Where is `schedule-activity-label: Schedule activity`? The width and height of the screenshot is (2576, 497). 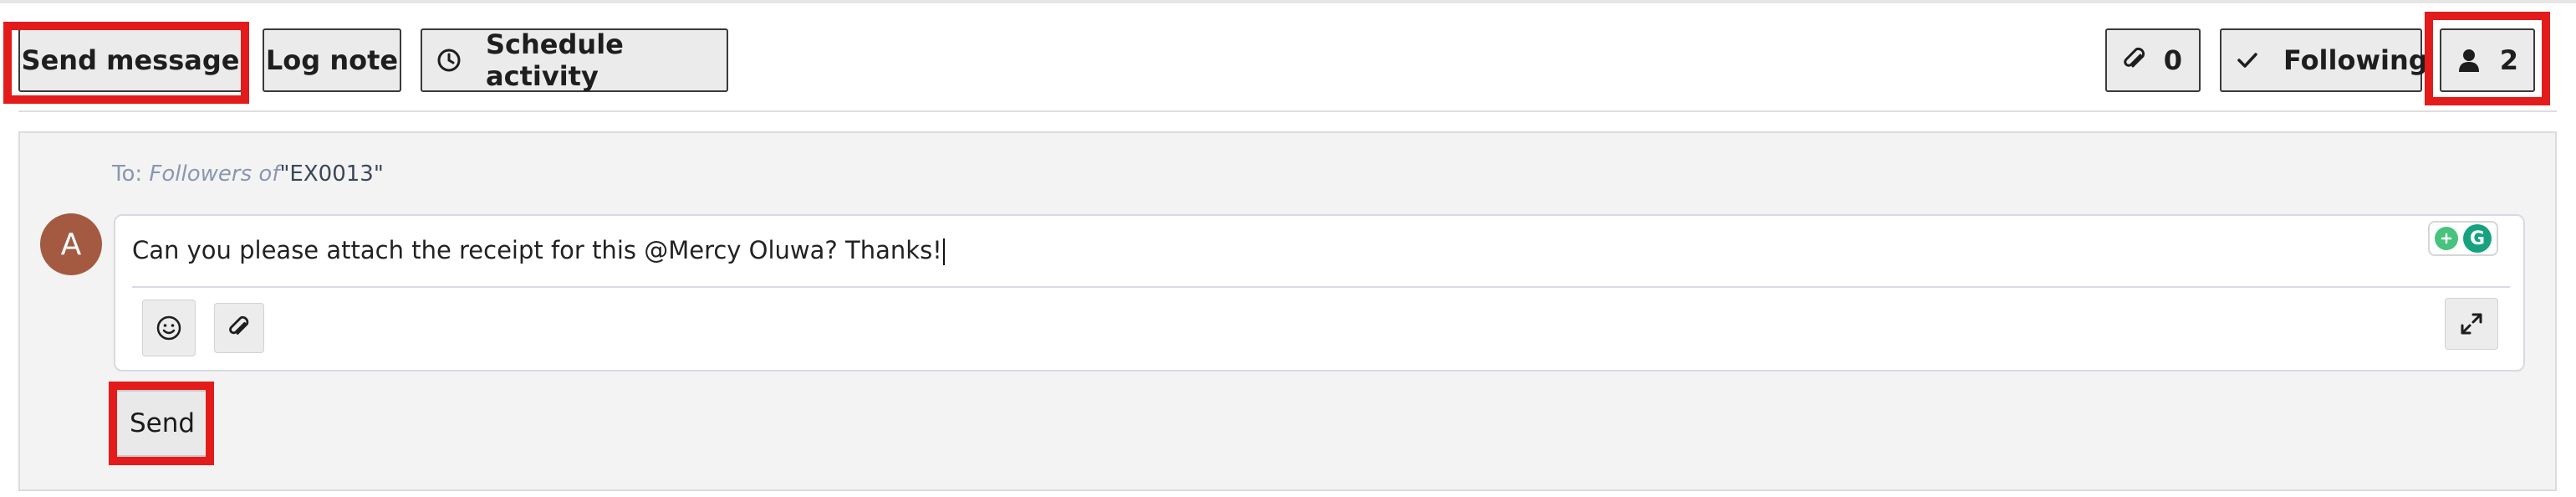 schedule-activity-label: Schedule activity is located at coordinates (555, 60).